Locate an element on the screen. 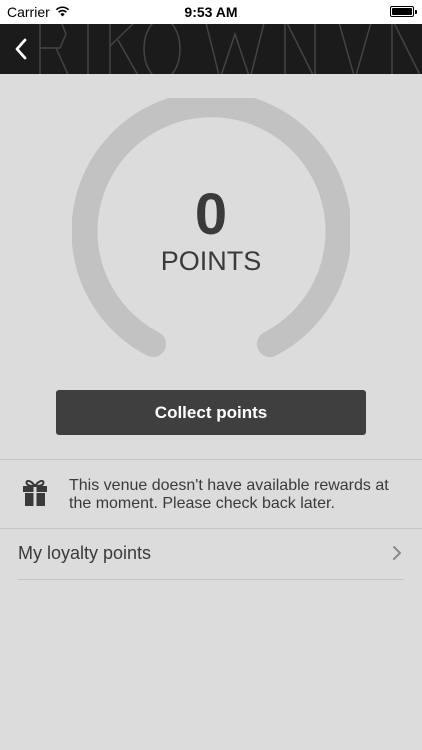 The width and height of the screenshot is (422, 750). loyalty-points-label: My loyalty points is located at coordinates (85, 553).